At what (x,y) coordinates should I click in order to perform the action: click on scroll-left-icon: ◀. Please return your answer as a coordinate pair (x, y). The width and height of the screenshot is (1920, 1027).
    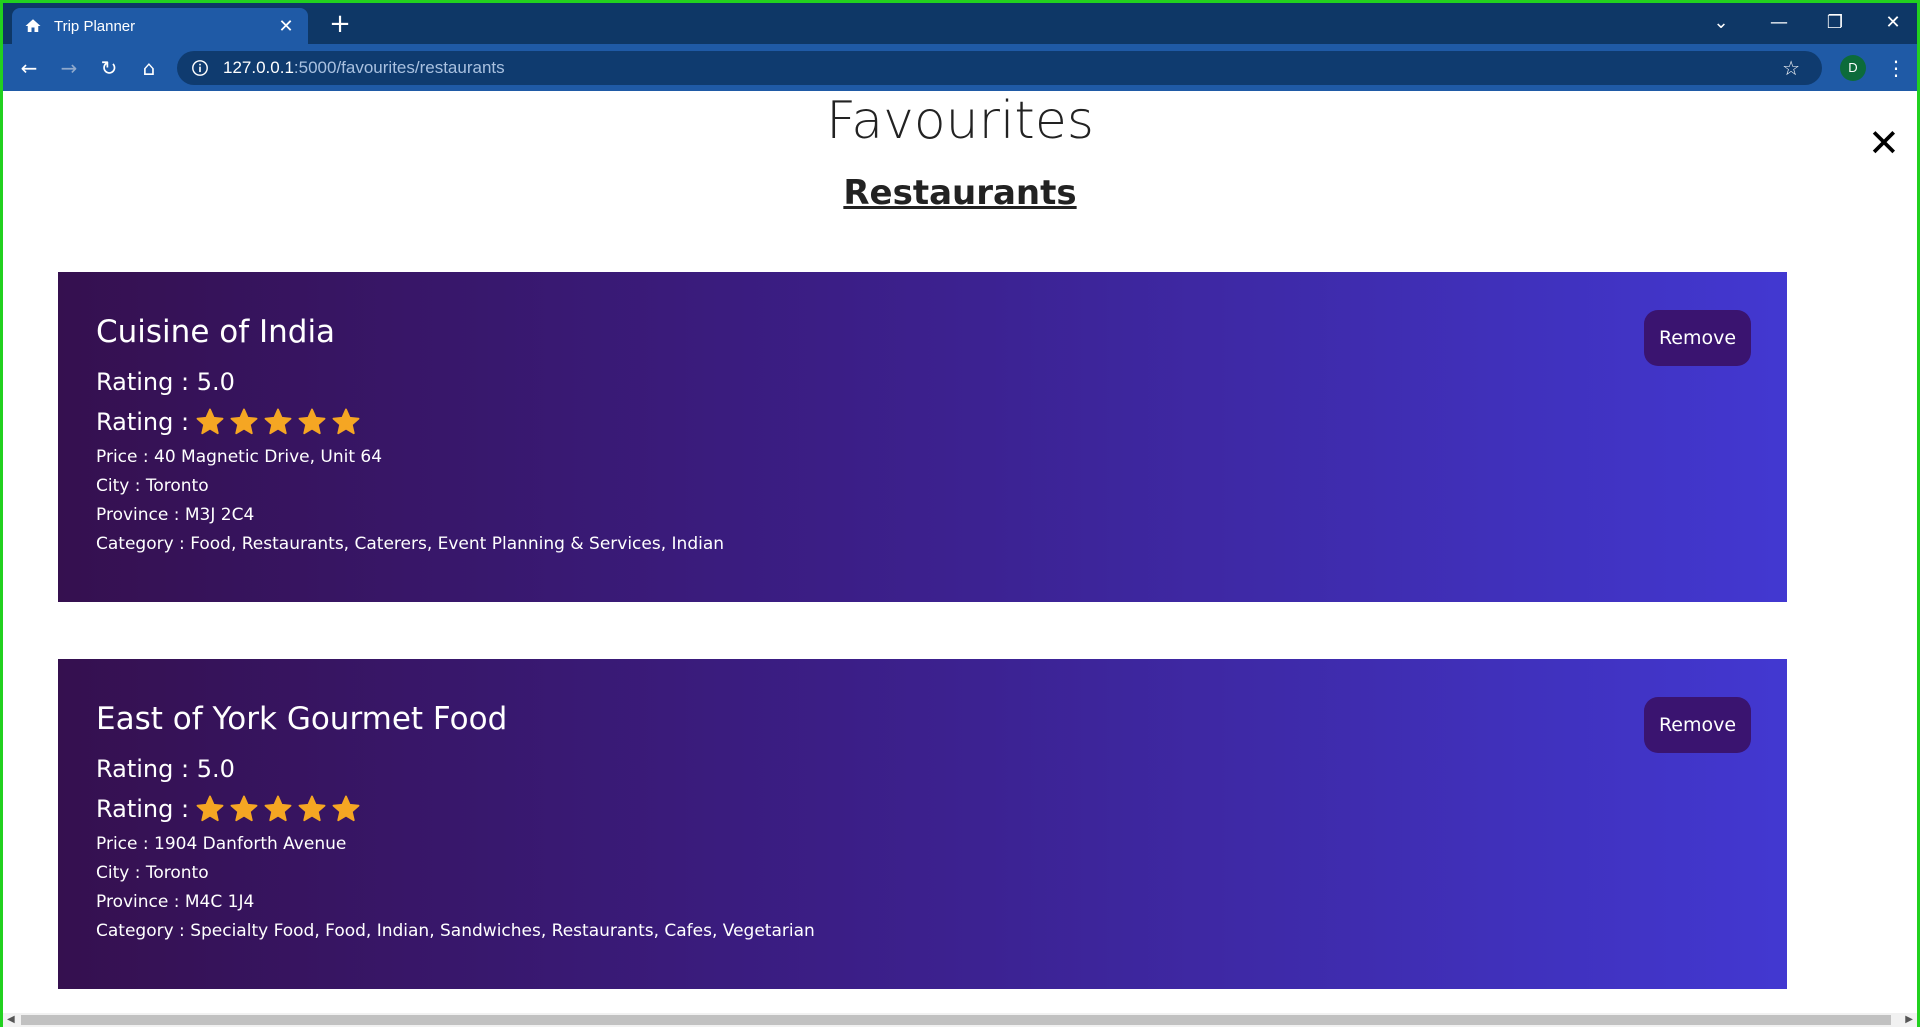
    Looking at the image, I should click on (11, 1020).